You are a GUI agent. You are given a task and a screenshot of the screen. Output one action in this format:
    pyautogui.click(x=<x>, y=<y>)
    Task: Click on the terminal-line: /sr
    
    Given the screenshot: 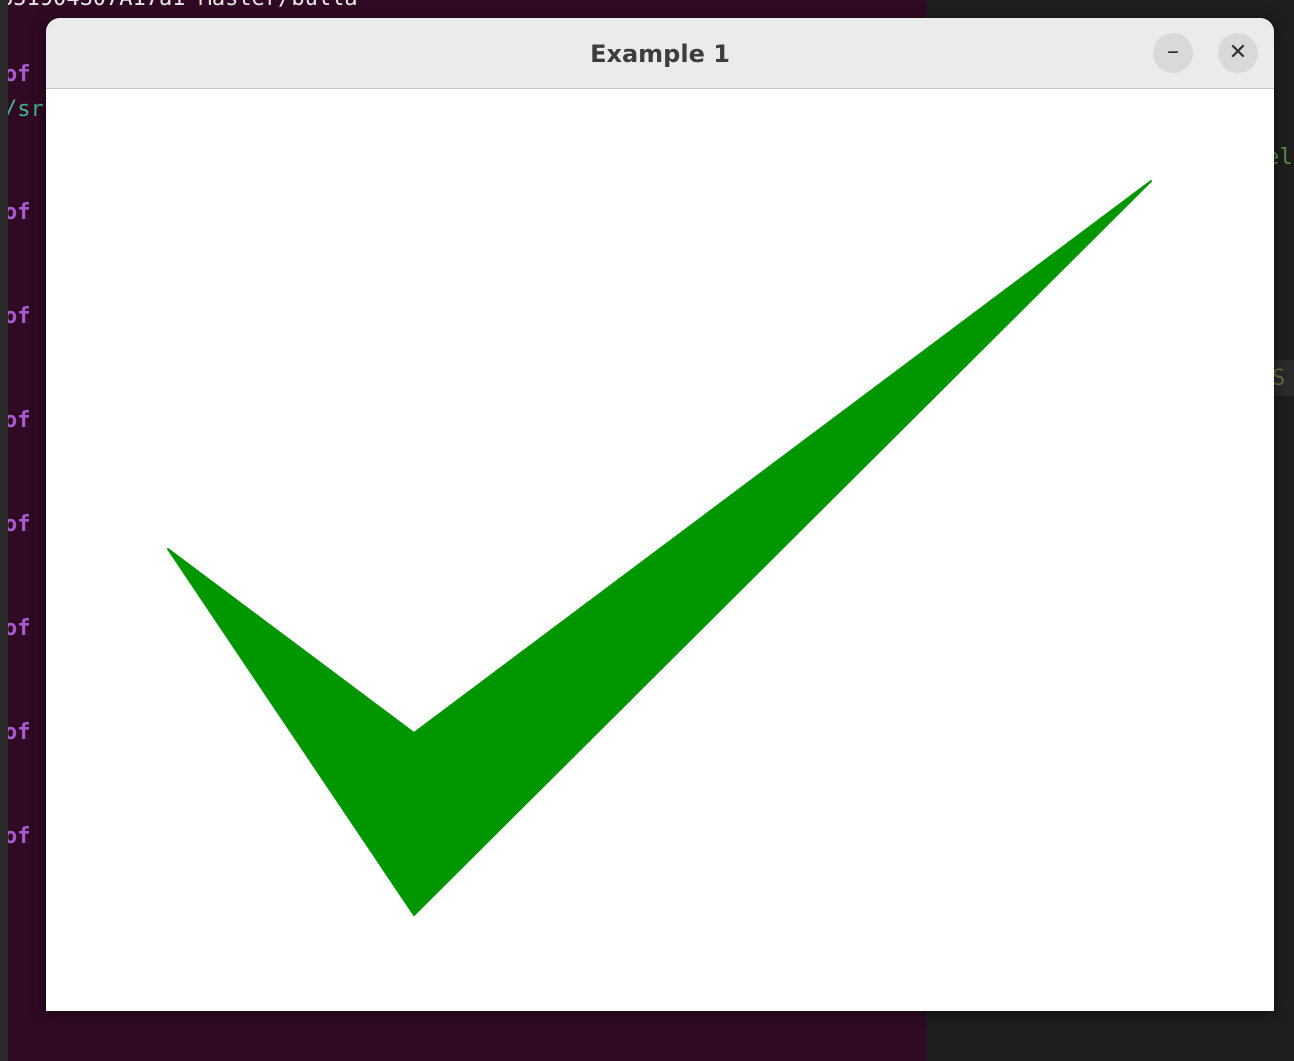 What is the action you would take?
    pyautogui.click(x=24, y=109)
    